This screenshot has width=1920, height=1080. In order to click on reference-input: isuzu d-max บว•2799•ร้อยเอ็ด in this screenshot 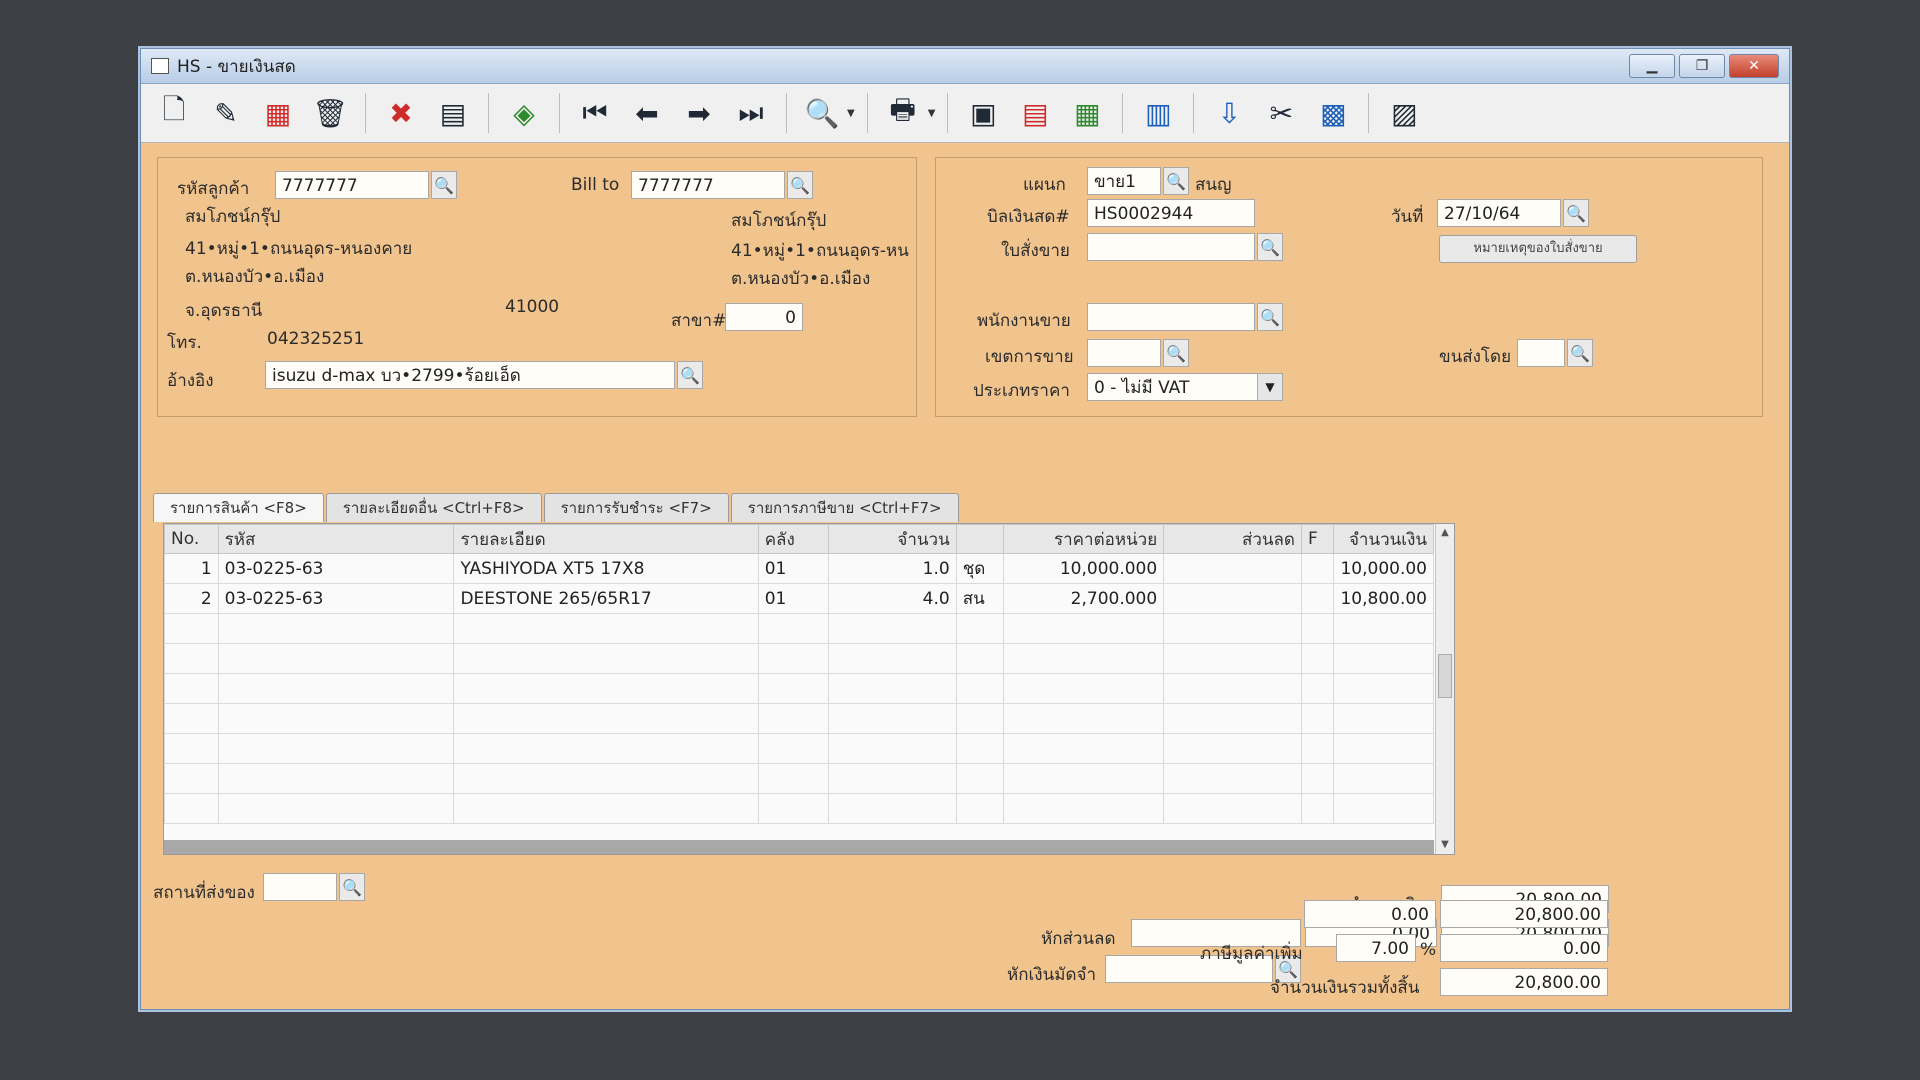, I will do `click(470, 375)`.